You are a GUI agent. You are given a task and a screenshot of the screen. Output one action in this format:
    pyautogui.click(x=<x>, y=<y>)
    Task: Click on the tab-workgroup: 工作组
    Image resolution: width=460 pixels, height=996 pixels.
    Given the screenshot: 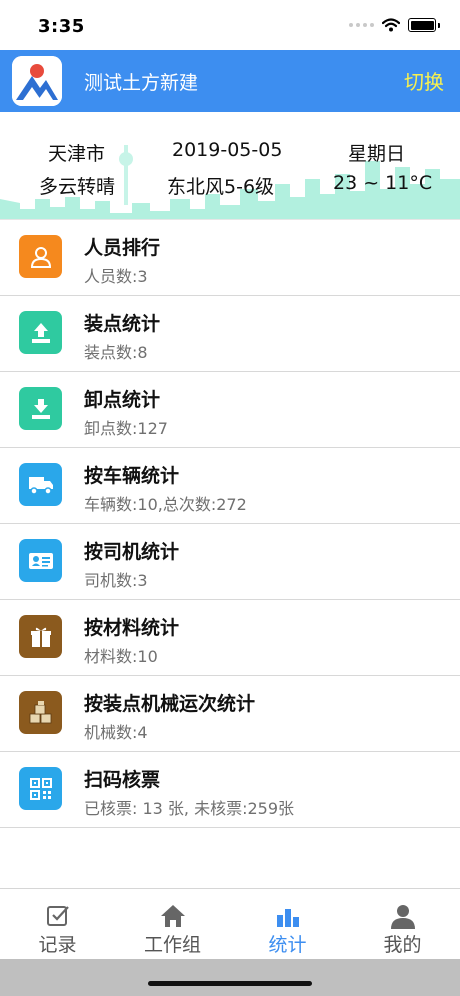 What is the action you would take?
    pyautogui.click(x=172, y=924)
    